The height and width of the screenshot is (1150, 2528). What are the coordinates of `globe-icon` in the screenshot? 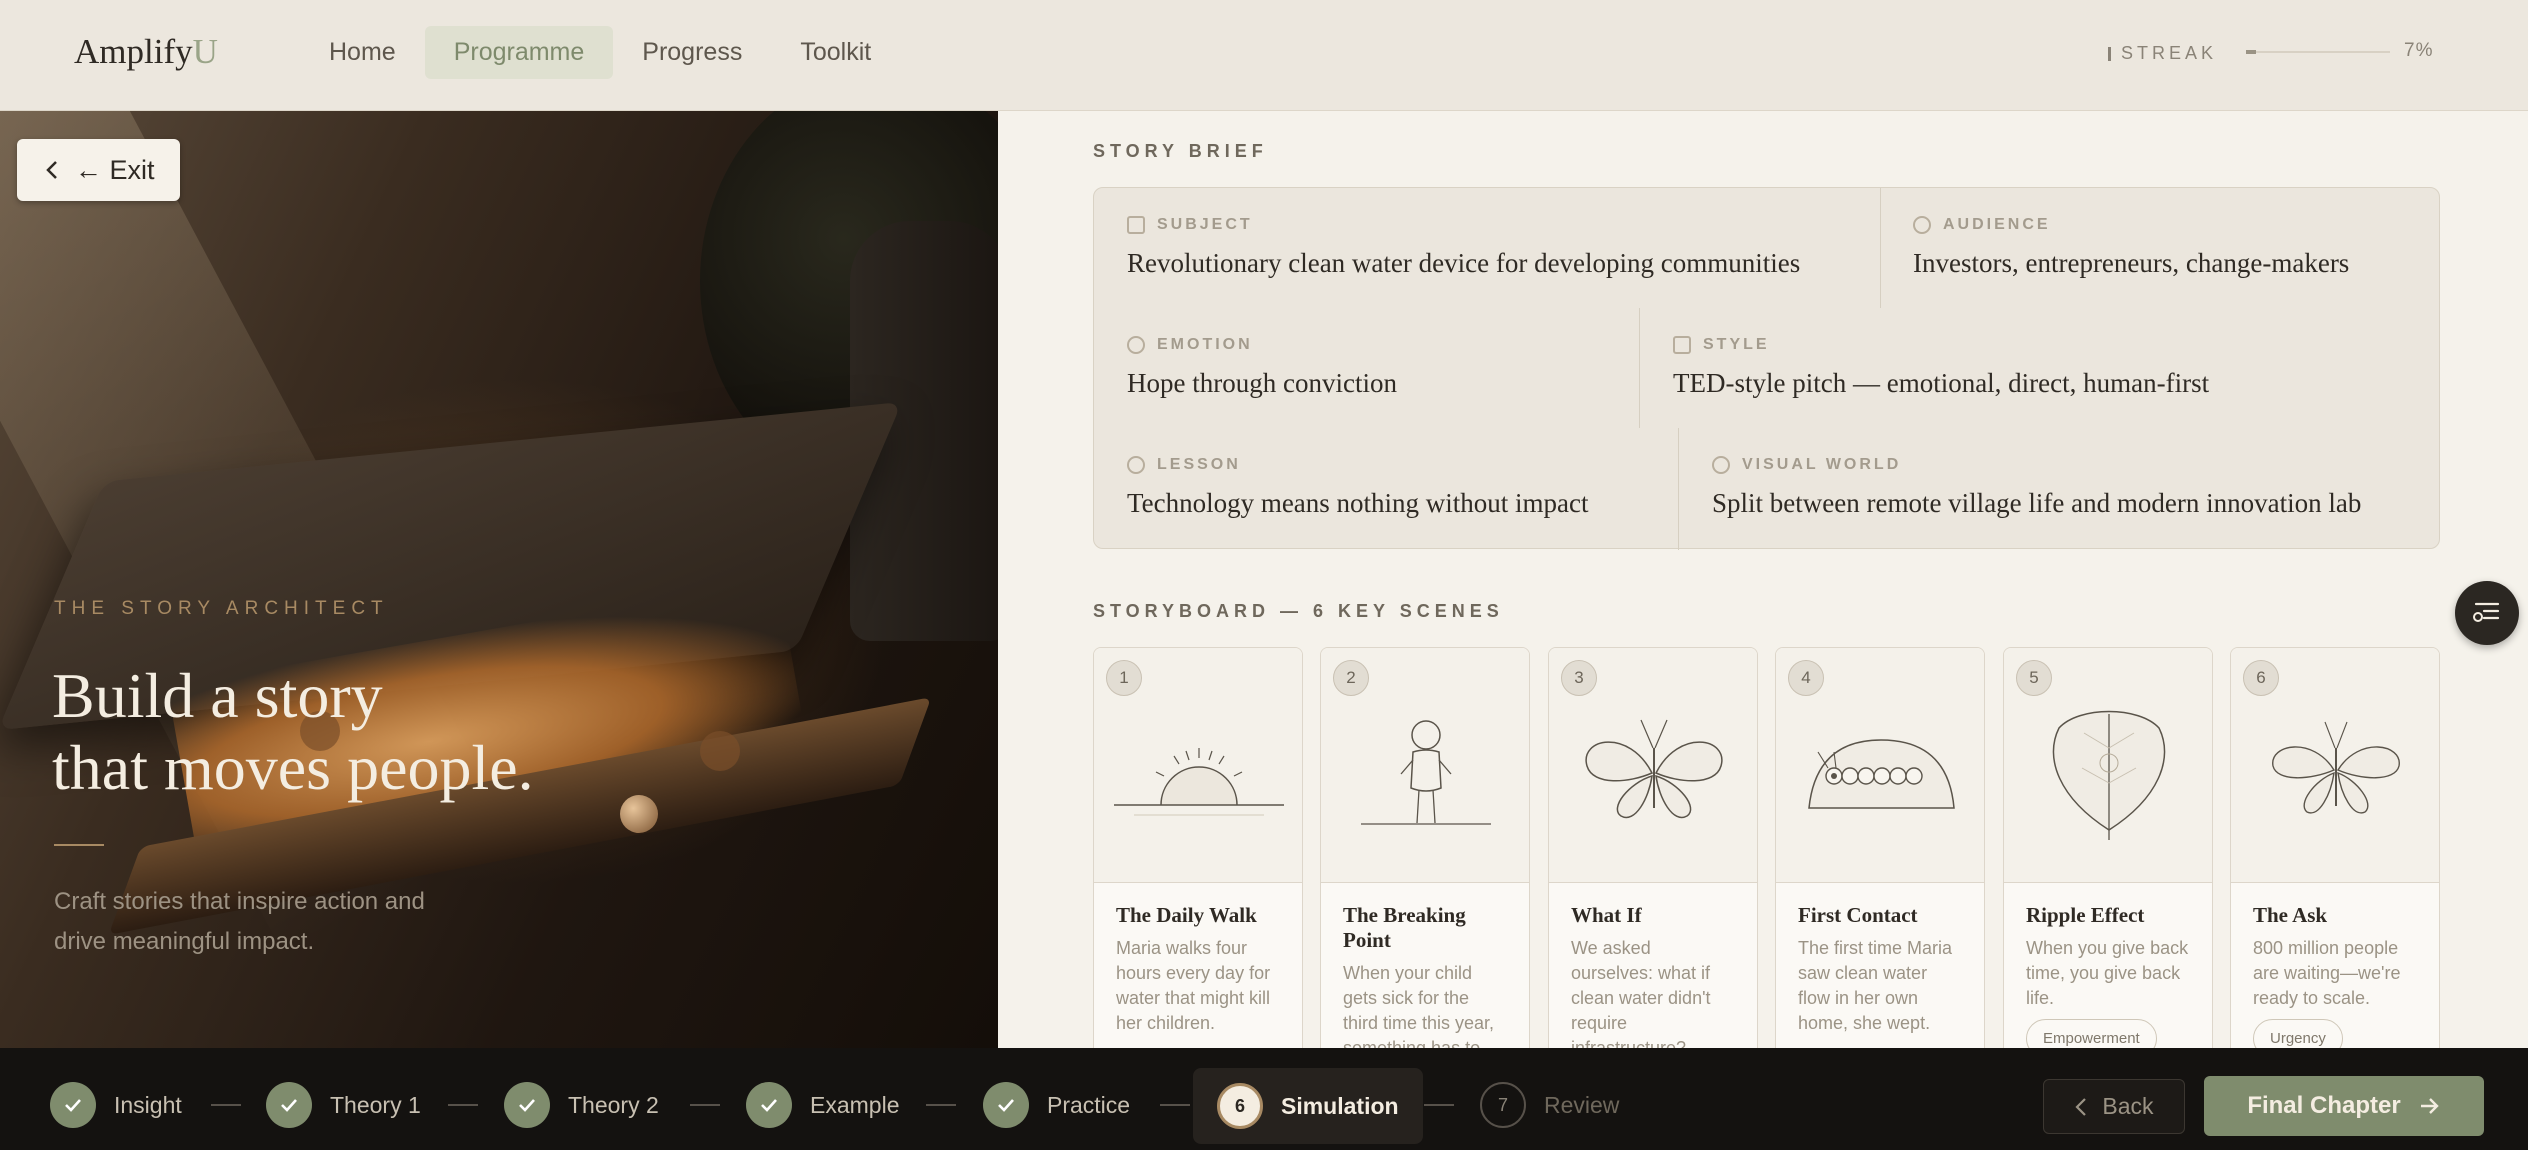 It's located at (1721, 465).